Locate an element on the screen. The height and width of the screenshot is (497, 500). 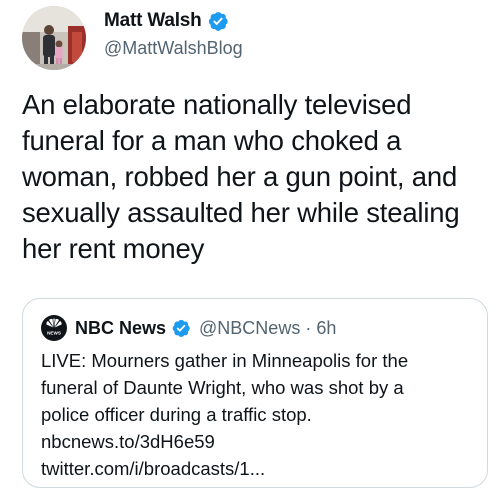
avatar is located at coordinates (54, 38).